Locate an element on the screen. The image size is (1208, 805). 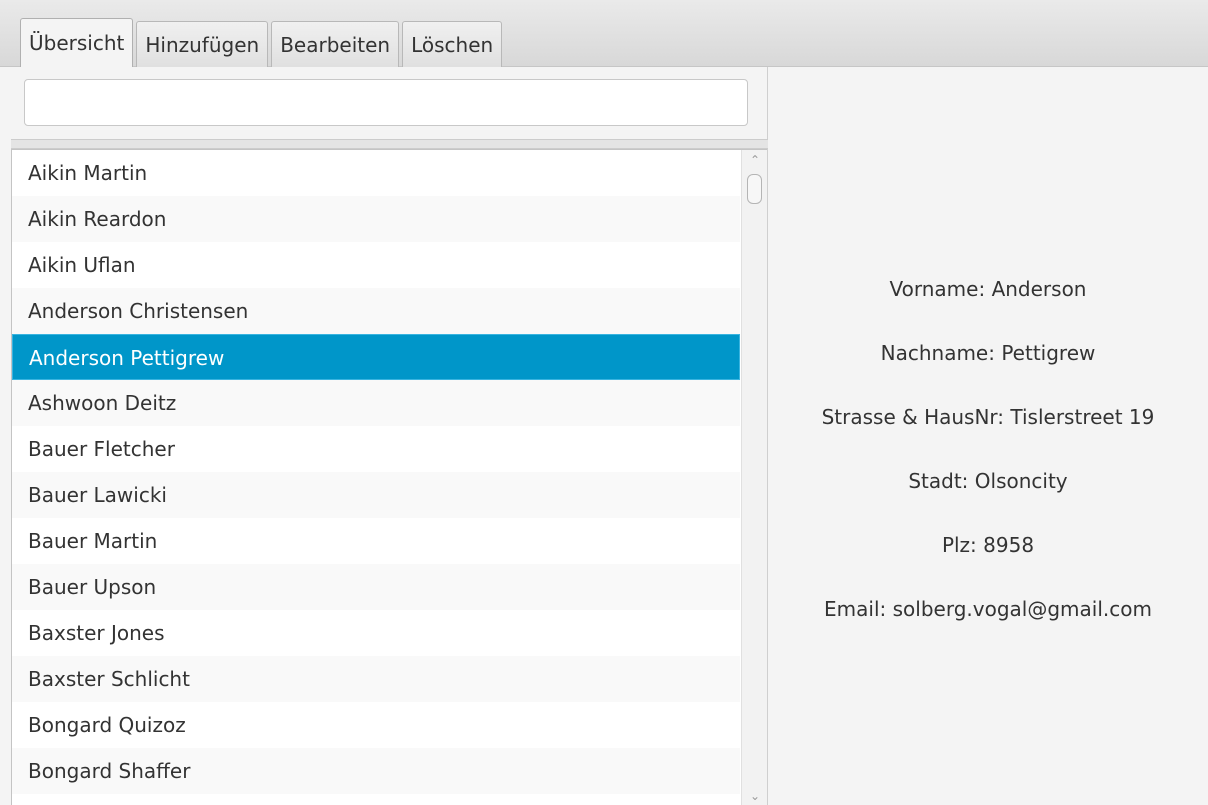
detail-strasse: Strasse & HausNr: Tislerstreet 19 is located at coordinates (988, 417).